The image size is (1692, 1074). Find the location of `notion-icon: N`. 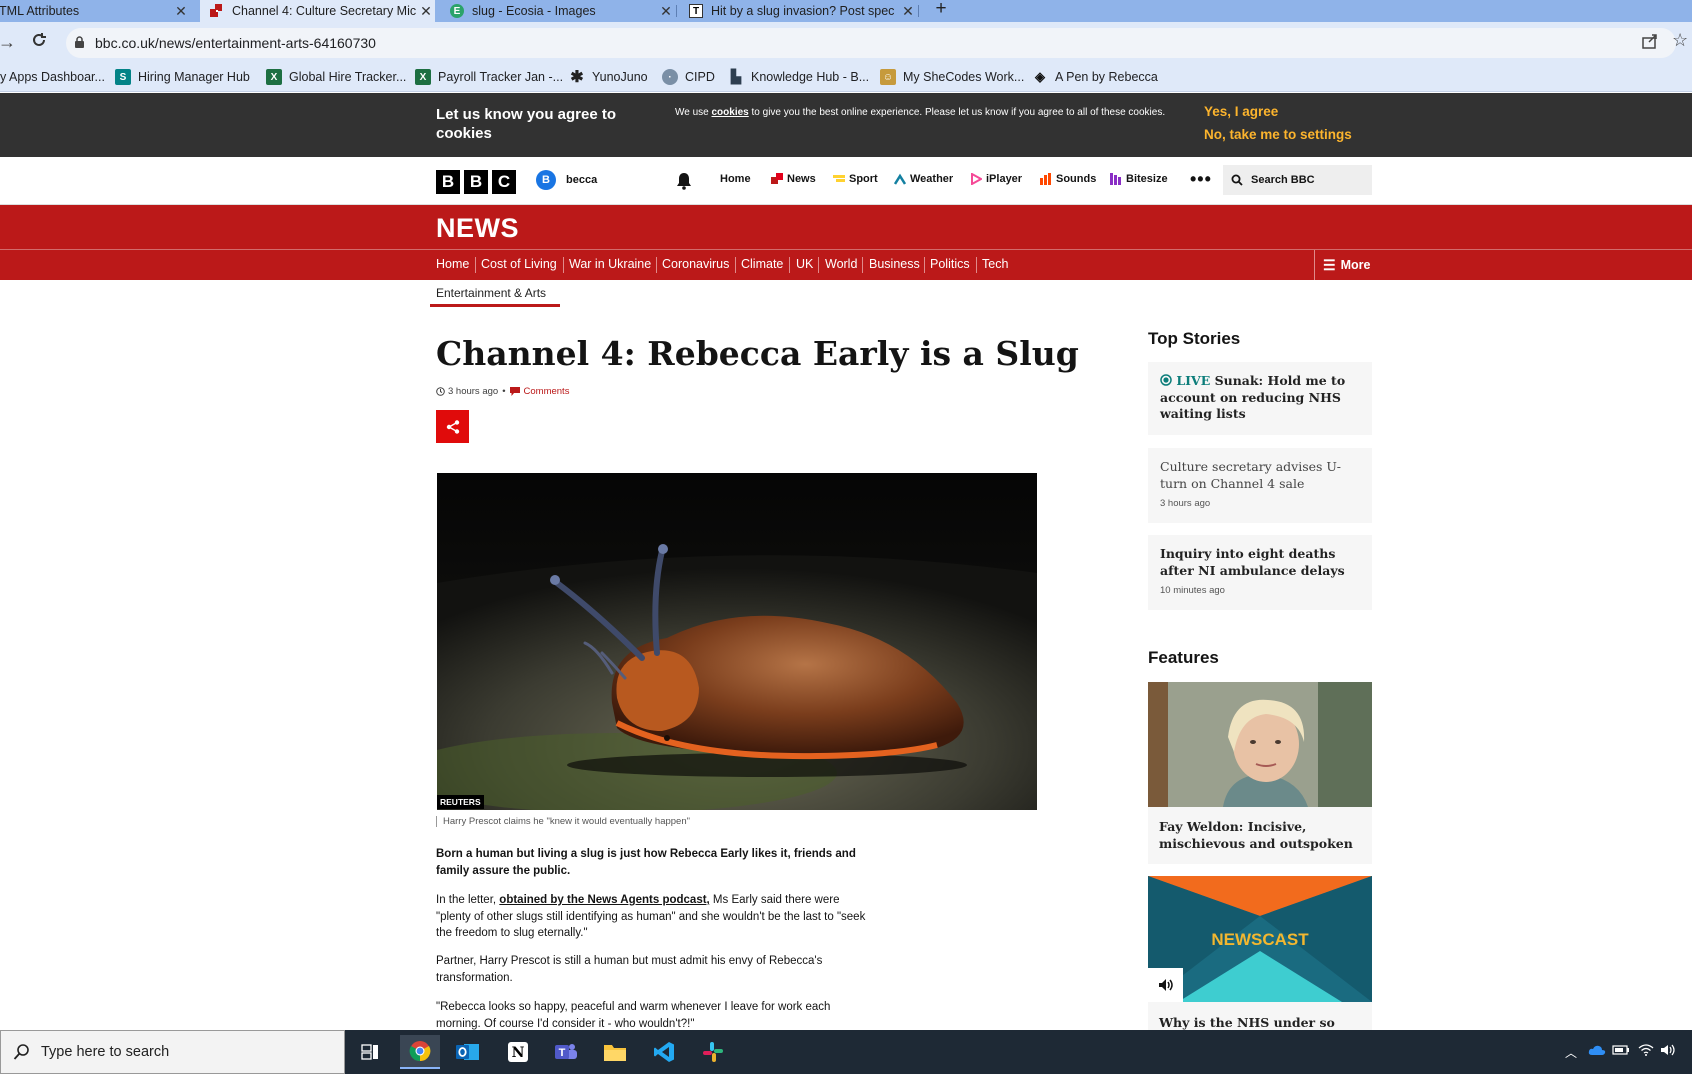

notion-icon: N is located at coordinates (518, 1052).